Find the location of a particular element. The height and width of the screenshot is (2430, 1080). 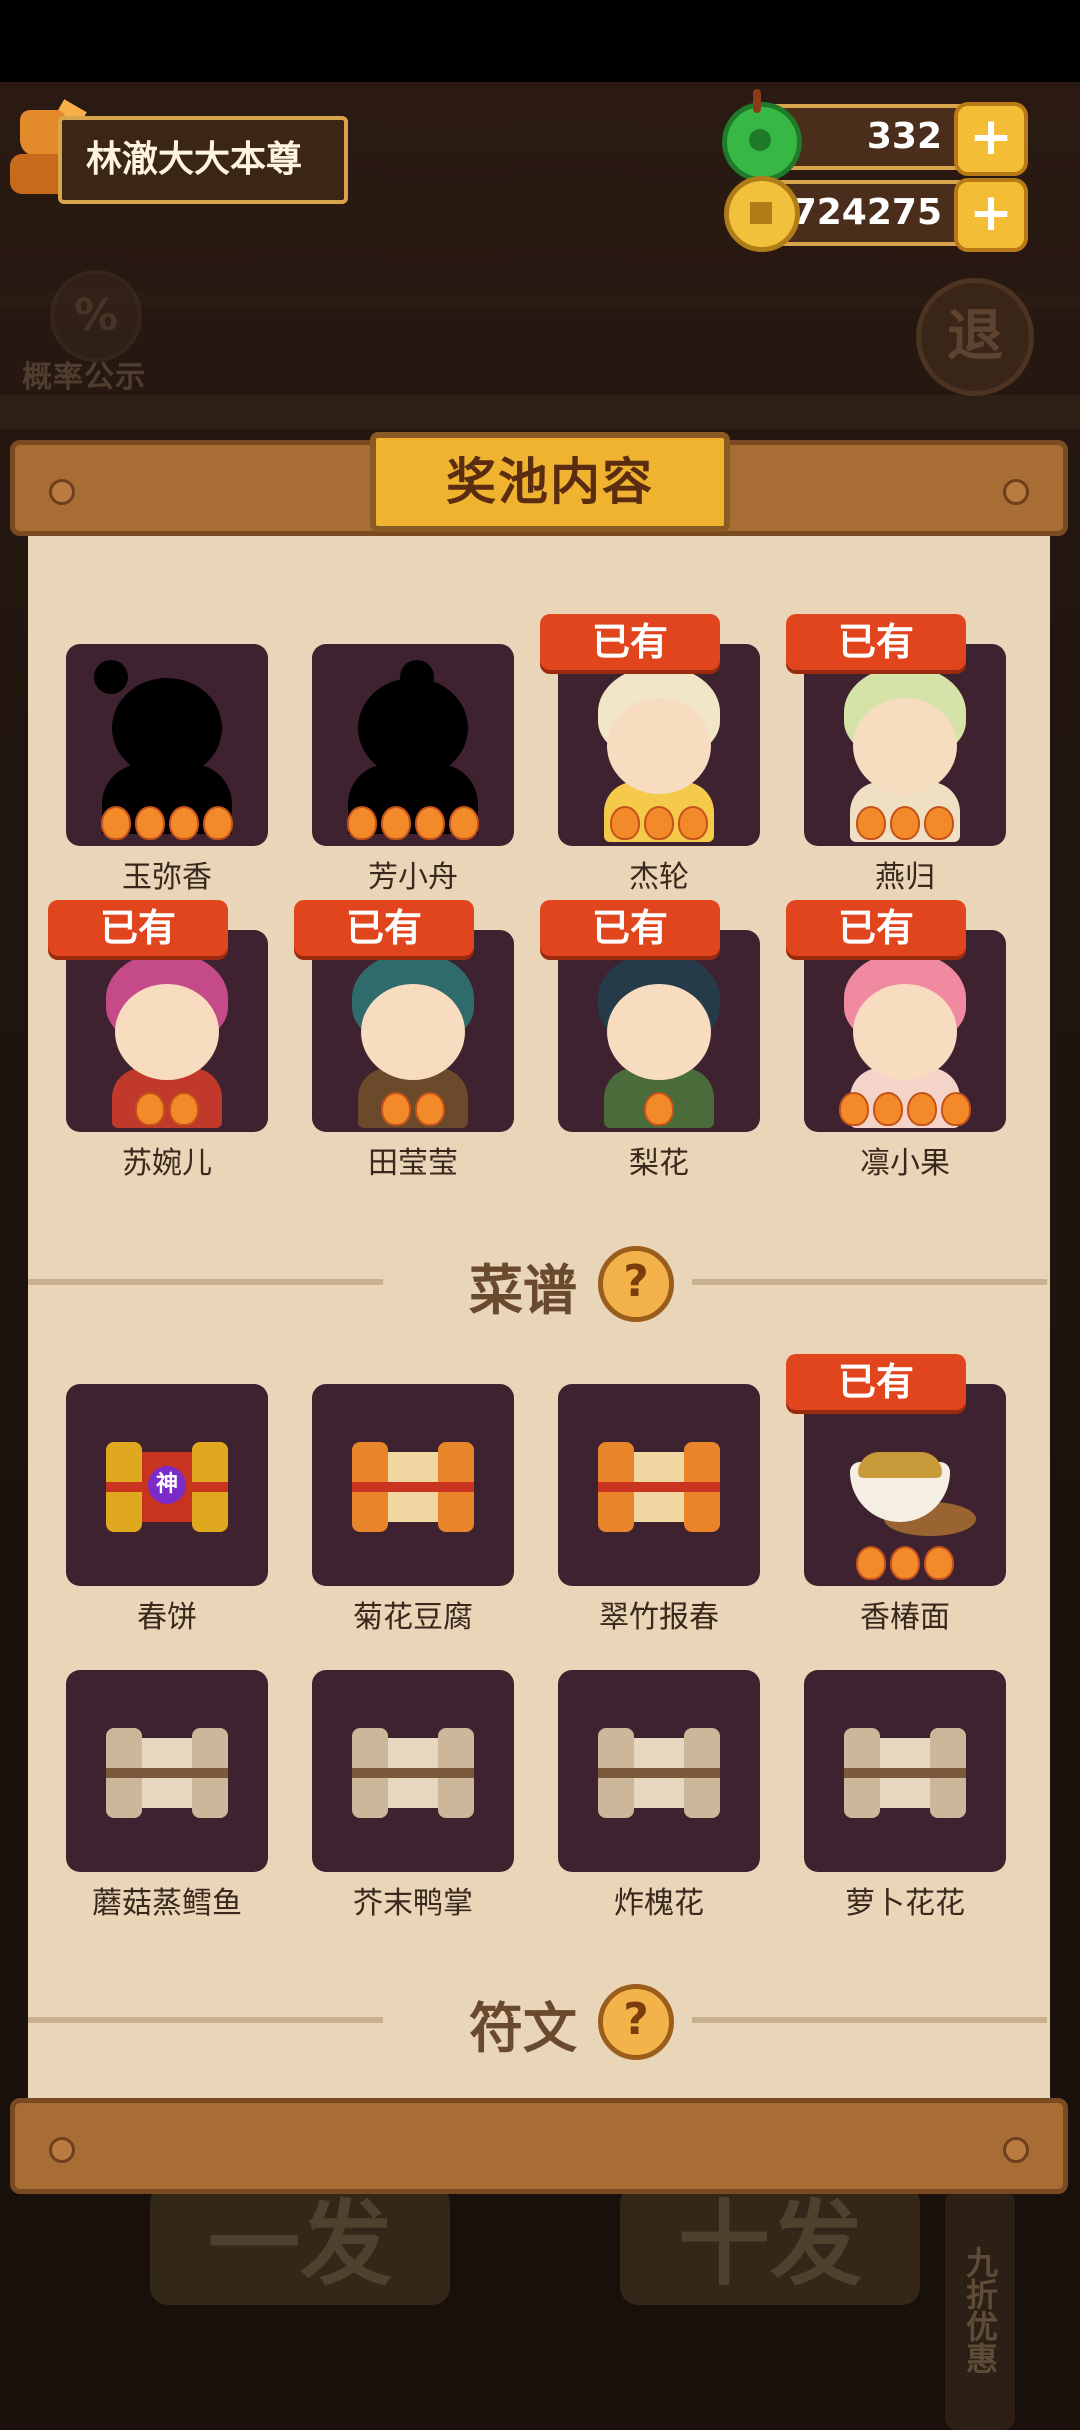

player-name-plate: 林澈大大本尊 is located at coordinates (203, 160).